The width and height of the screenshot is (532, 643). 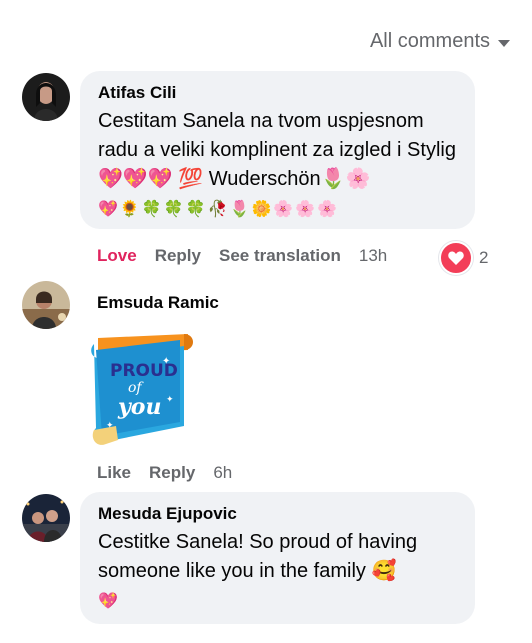 I want to click on sticker-word-you: you, so click(x=139, y=407).